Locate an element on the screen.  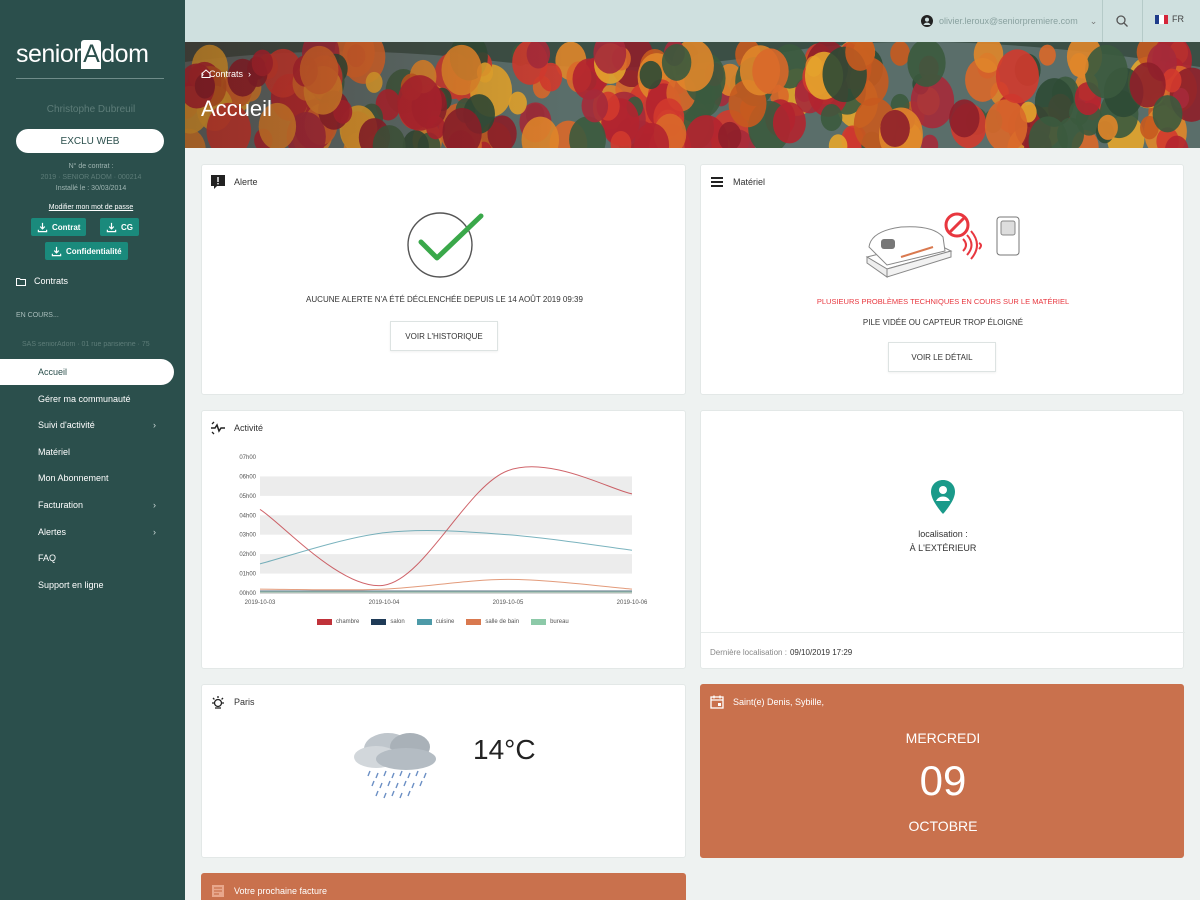
device-illustration is located at coordinates (942, 245).